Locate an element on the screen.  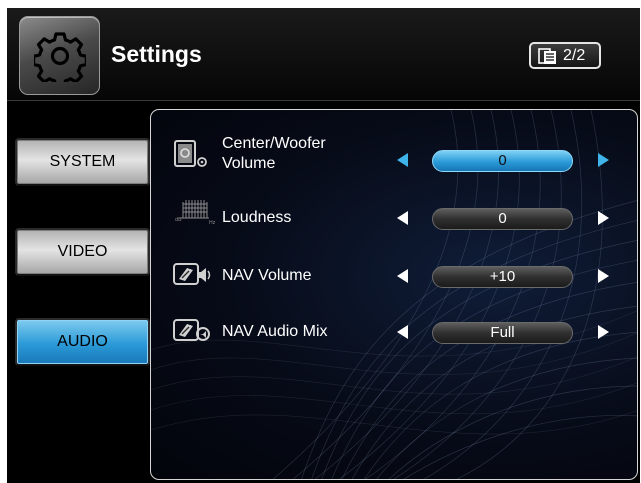
setting-row-loudness: dB Hz Loudness 0 is located at coordinates (394, 218).